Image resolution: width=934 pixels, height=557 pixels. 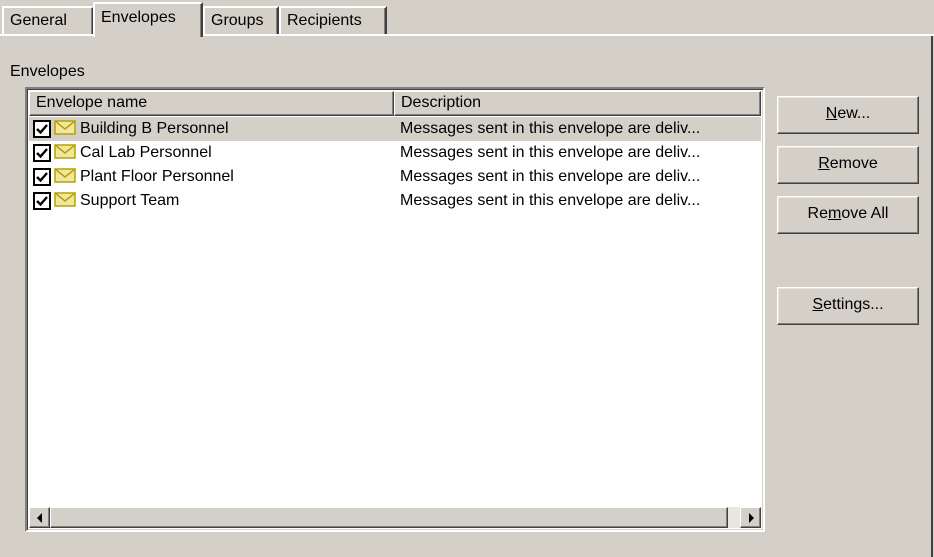 I want to click on scroll-left-button, so click(x=39, y=517).